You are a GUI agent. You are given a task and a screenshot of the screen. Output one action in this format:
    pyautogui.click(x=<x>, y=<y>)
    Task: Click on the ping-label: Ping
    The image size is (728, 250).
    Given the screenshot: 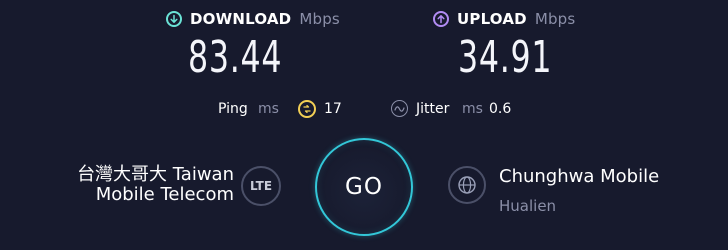 What is the action you would take?
    pyautogui.click(x=233, y=109)
    